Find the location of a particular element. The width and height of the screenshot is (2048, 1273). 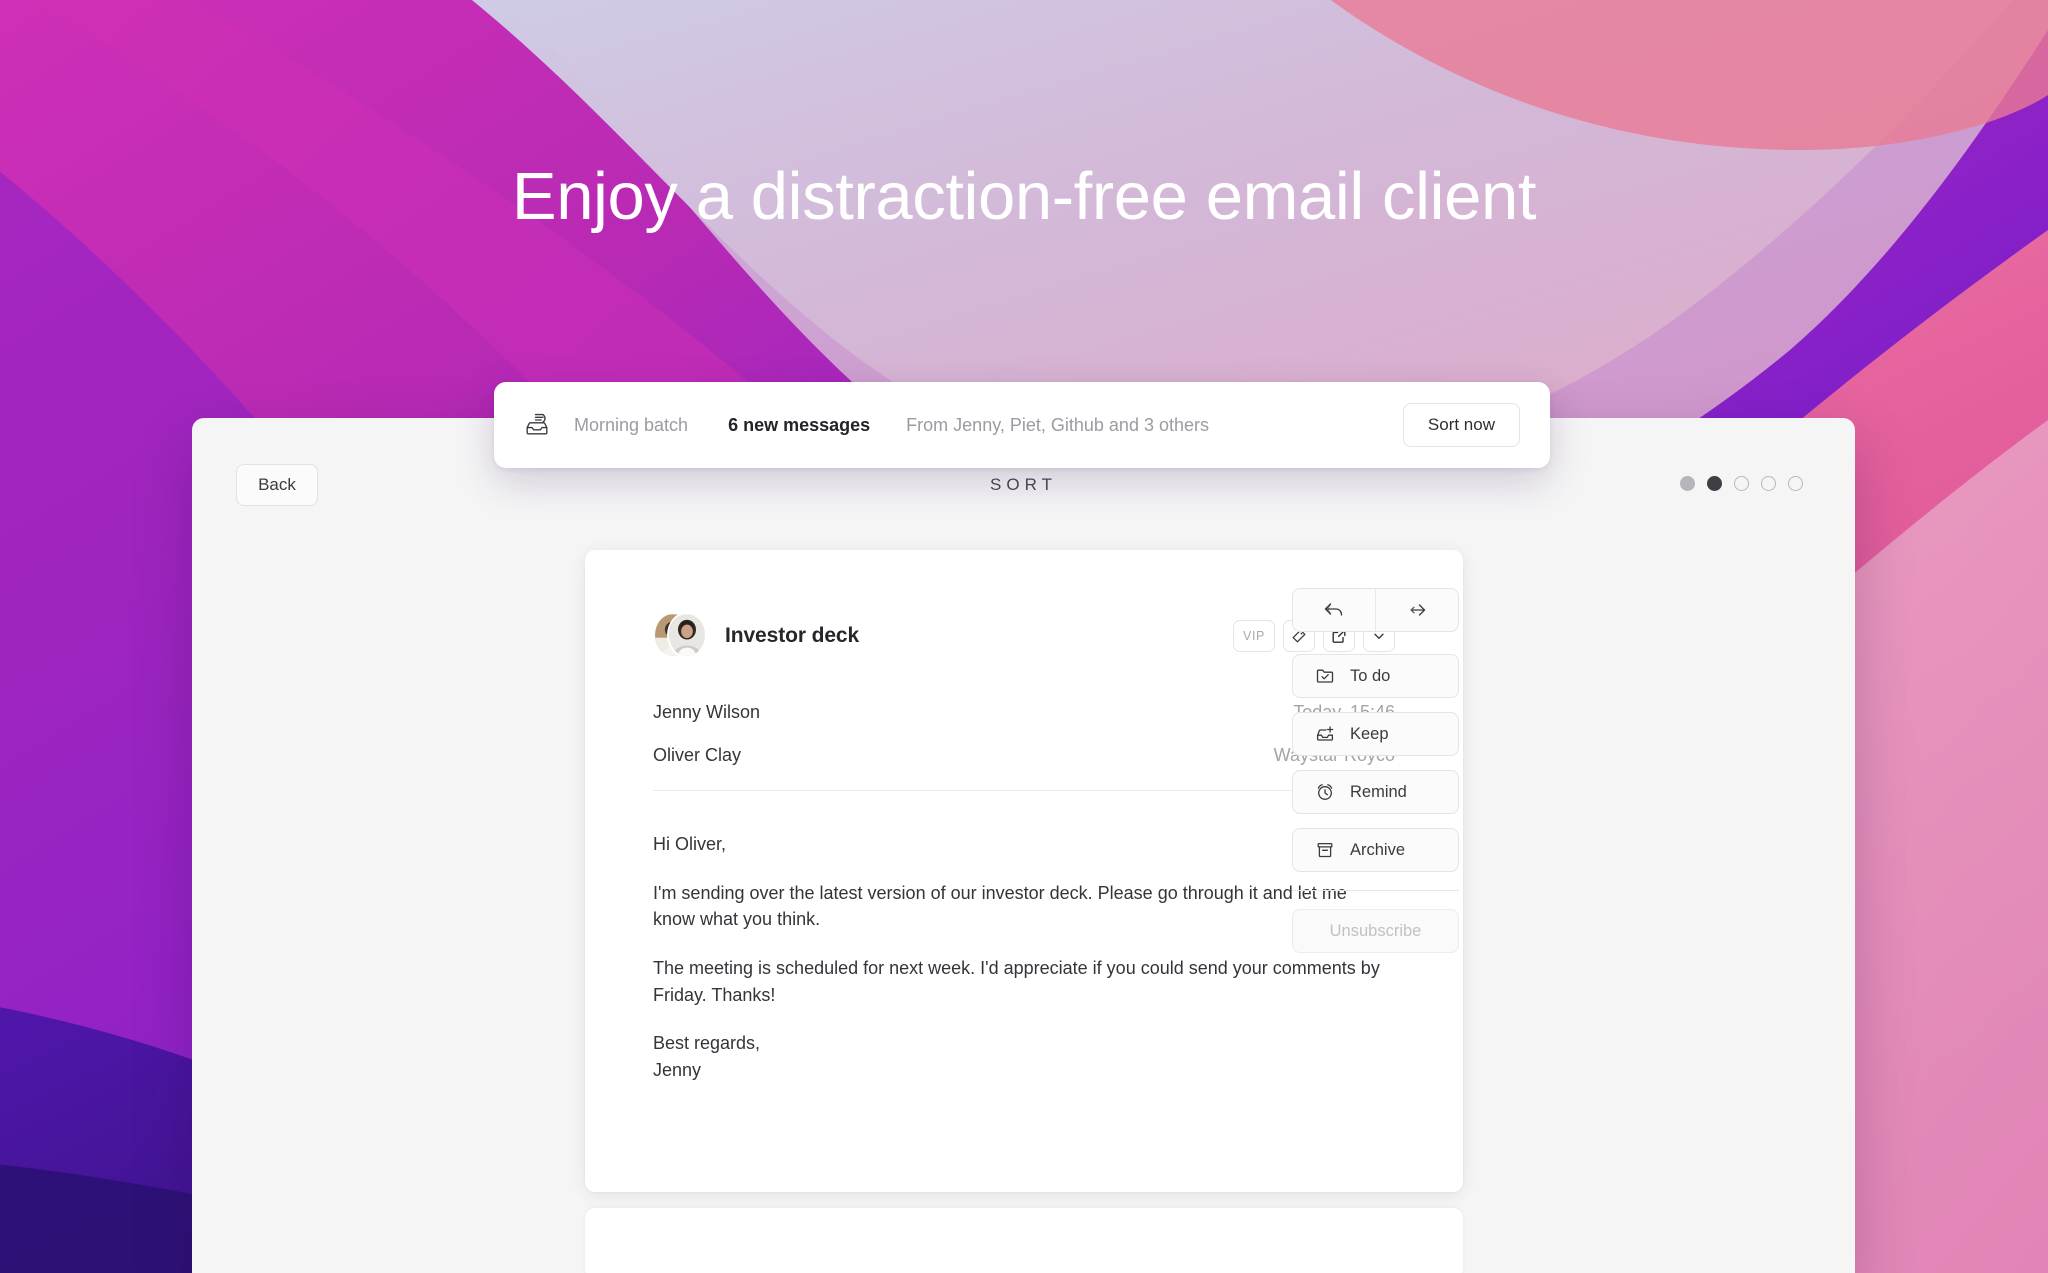

page-title: SORT is located at coordinates (1023, 484).